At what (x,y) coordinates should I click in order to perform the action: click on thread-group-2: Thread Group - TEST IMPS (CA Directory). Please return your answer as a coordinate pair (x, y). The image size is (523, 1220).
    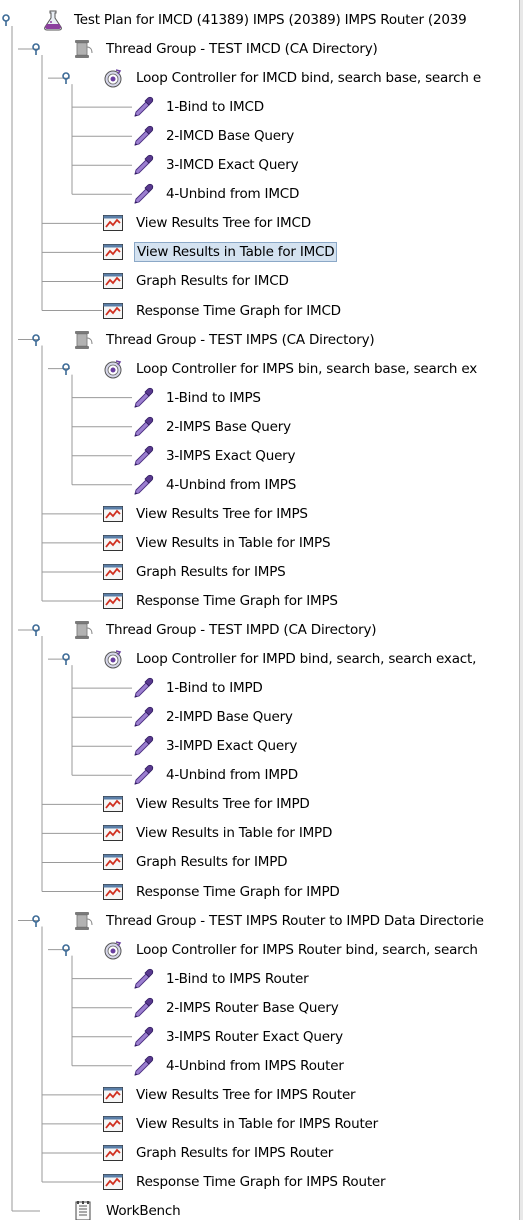
    Looking at the image, I should click on (260, 340).